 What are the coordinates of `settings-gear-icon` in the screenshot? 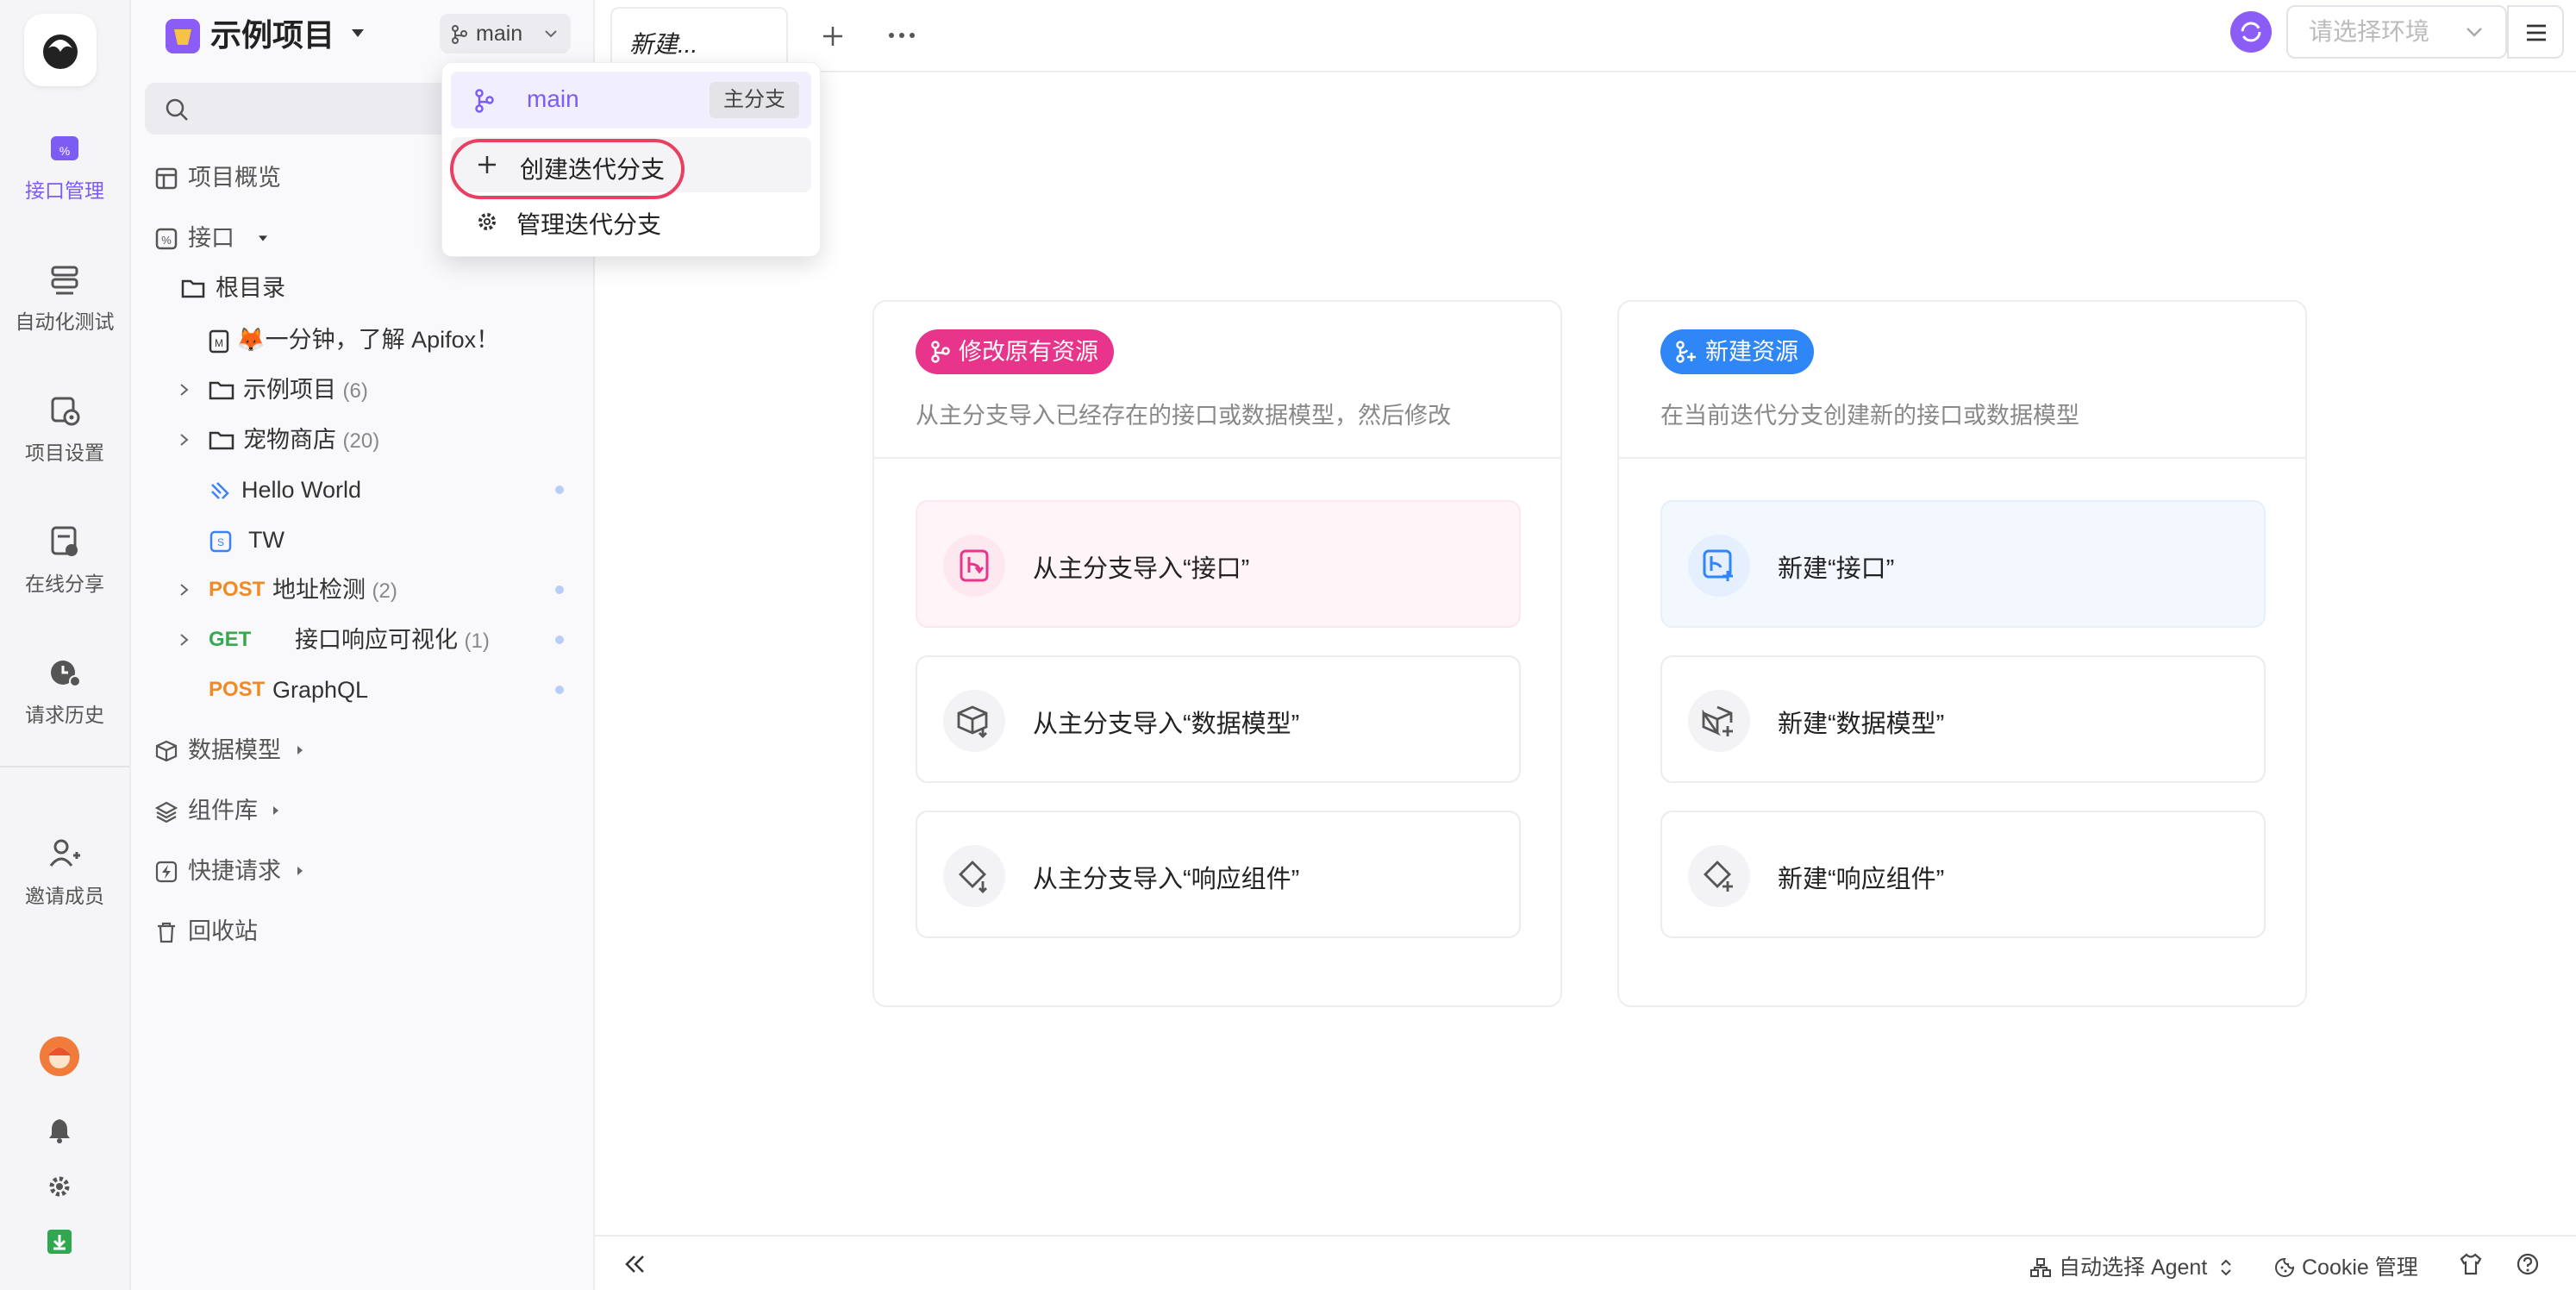 It's located at (59, 1186).